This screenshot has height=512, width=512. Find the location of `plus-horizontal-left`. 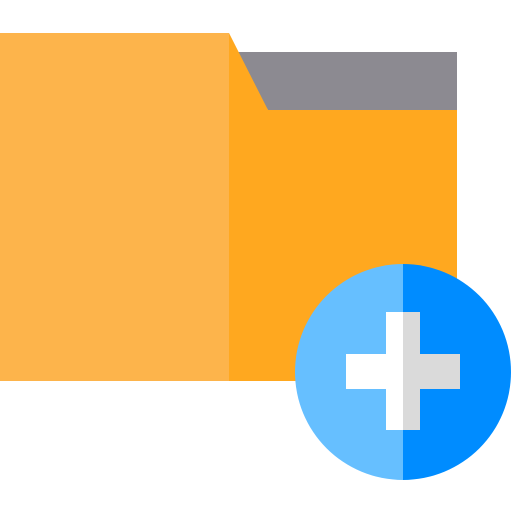

plus-horizontal-left is located at coordinates (374, 371).